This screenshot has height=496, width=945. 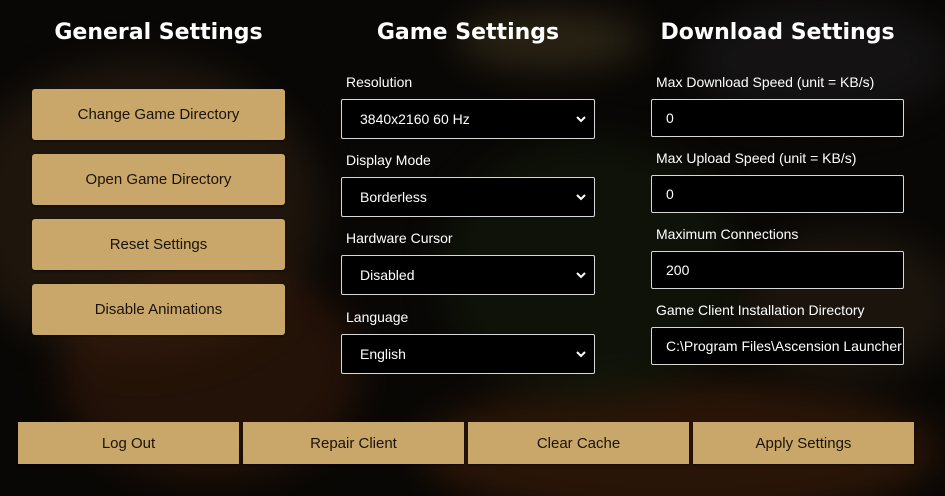 What do you see at coordinates (383, 354) in the screenshot?
I see `language-value: English` at bounding box center [383, 354].